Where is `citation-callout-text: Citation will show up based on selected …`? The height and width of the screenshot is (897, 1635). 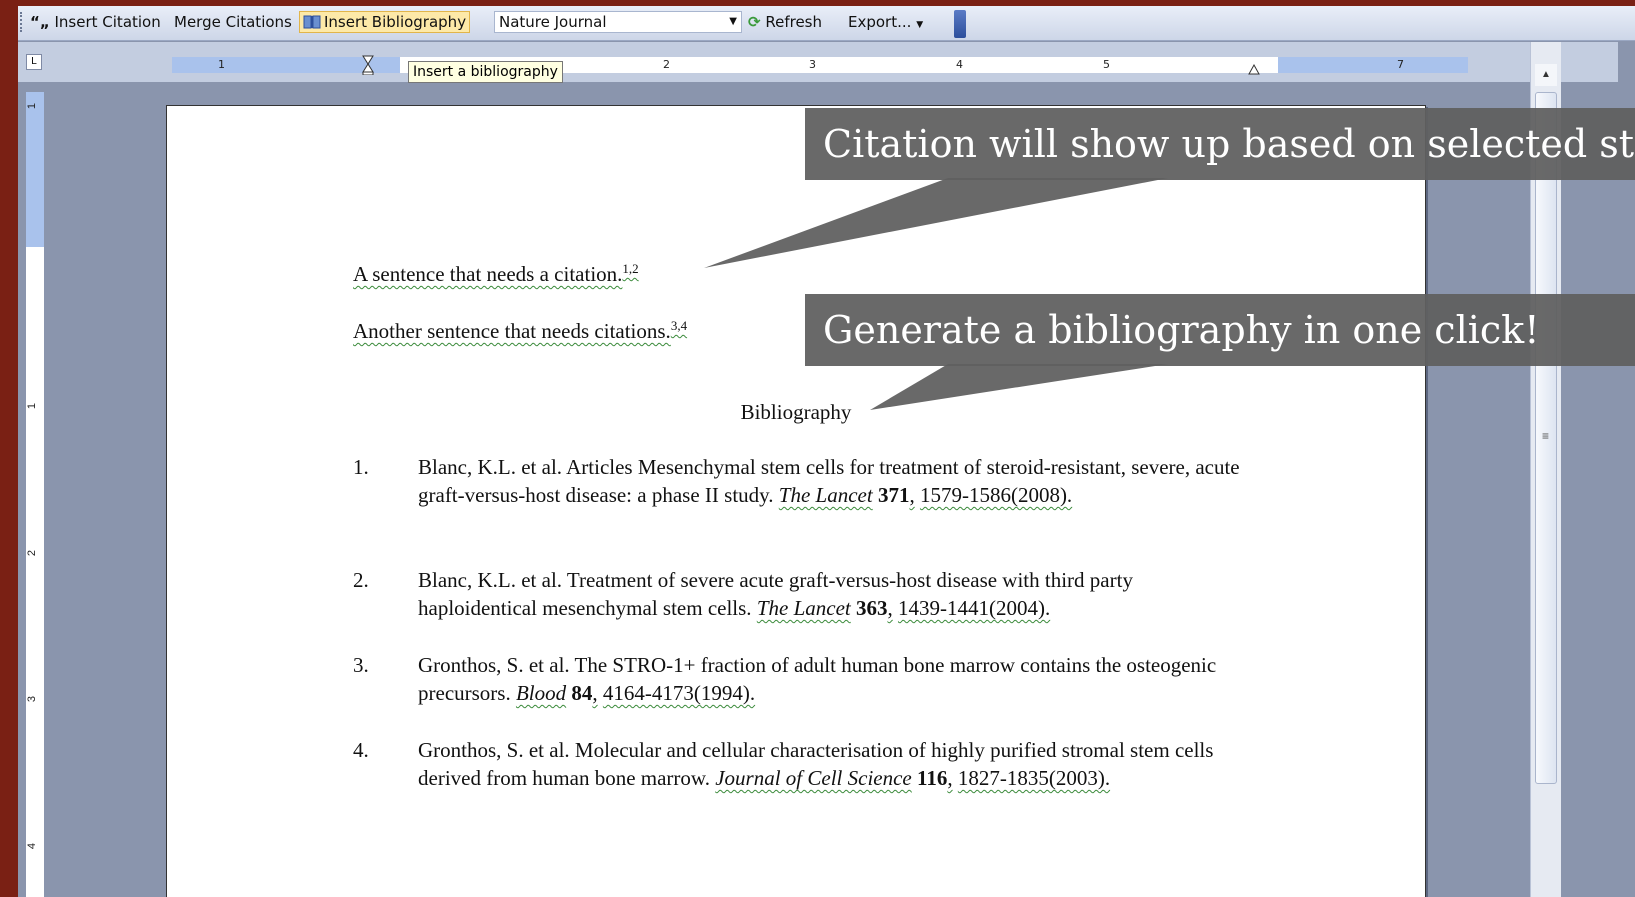 citation-callout-text: Citation will show up based on selected … is located at coordinates (1229, 144).